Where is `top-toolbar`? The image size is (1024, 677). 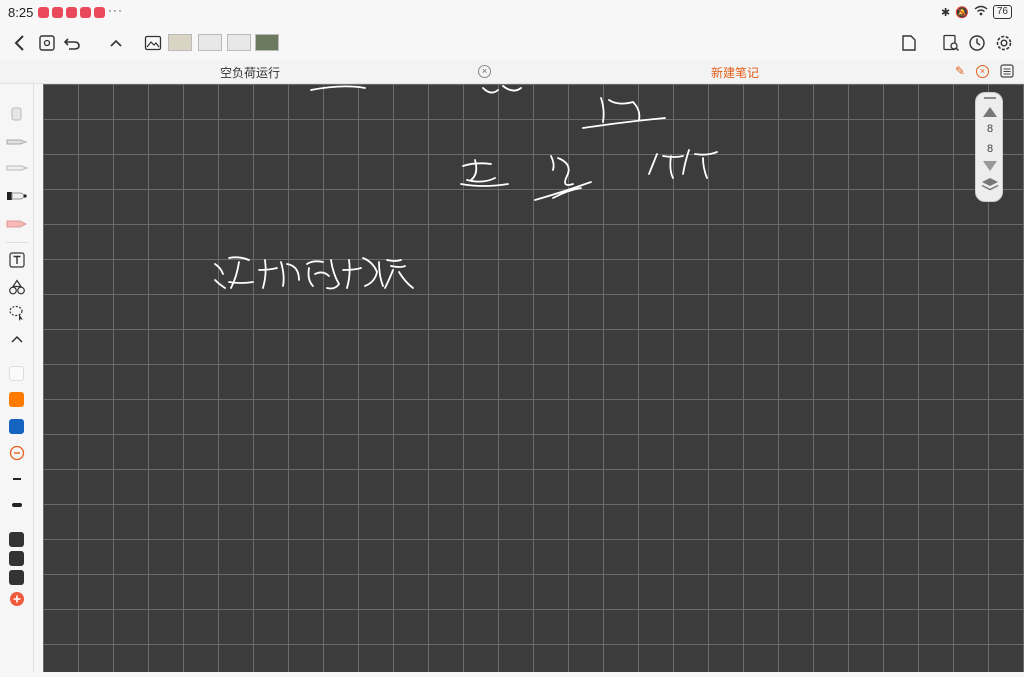
top-toolbar is located at coordinates (512, 43).